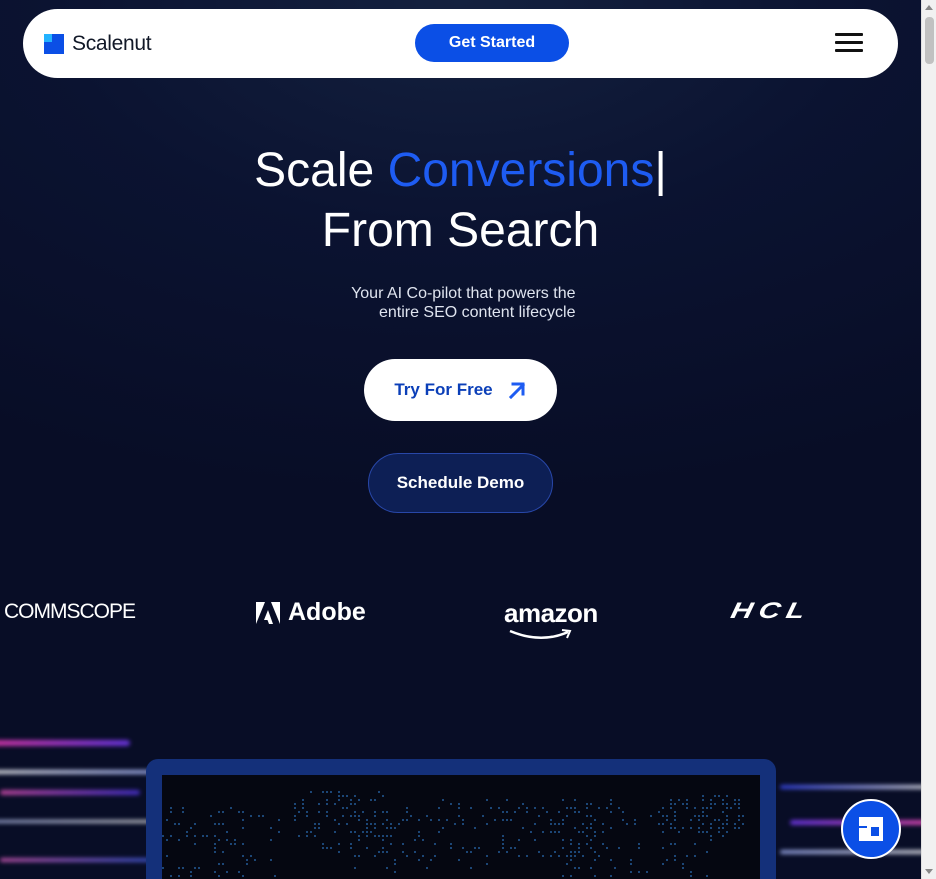  What do you see at coordinates (463, 293) in the screenshot?
I see `hero-subtitle-line1: Your AI Co-pilot that powers the` at bounding box center [463, 293].